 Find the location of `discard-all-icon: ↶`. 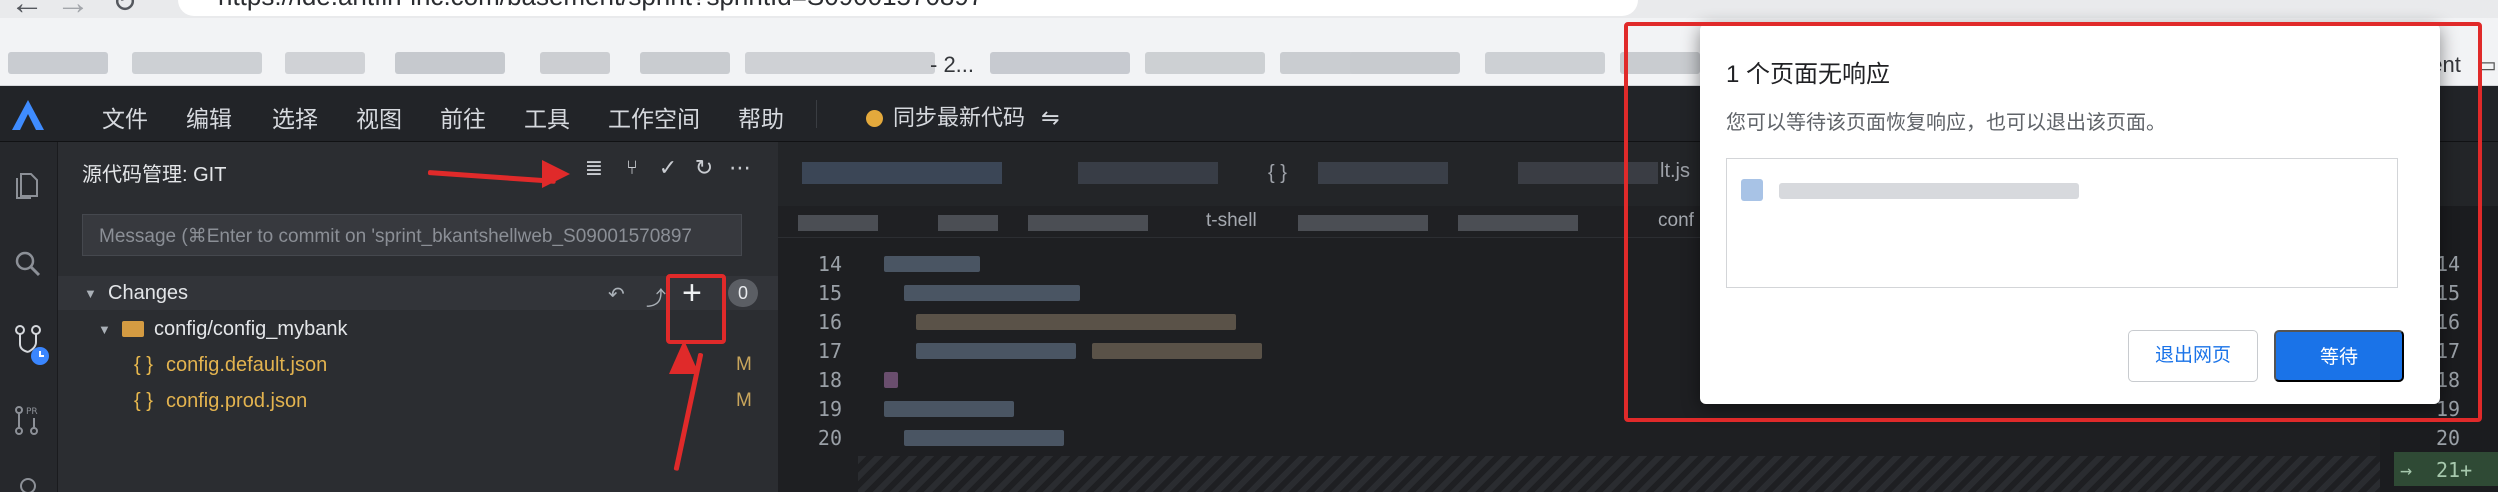

discard-all-icon: ↶ is located at coordinates (616, 294).